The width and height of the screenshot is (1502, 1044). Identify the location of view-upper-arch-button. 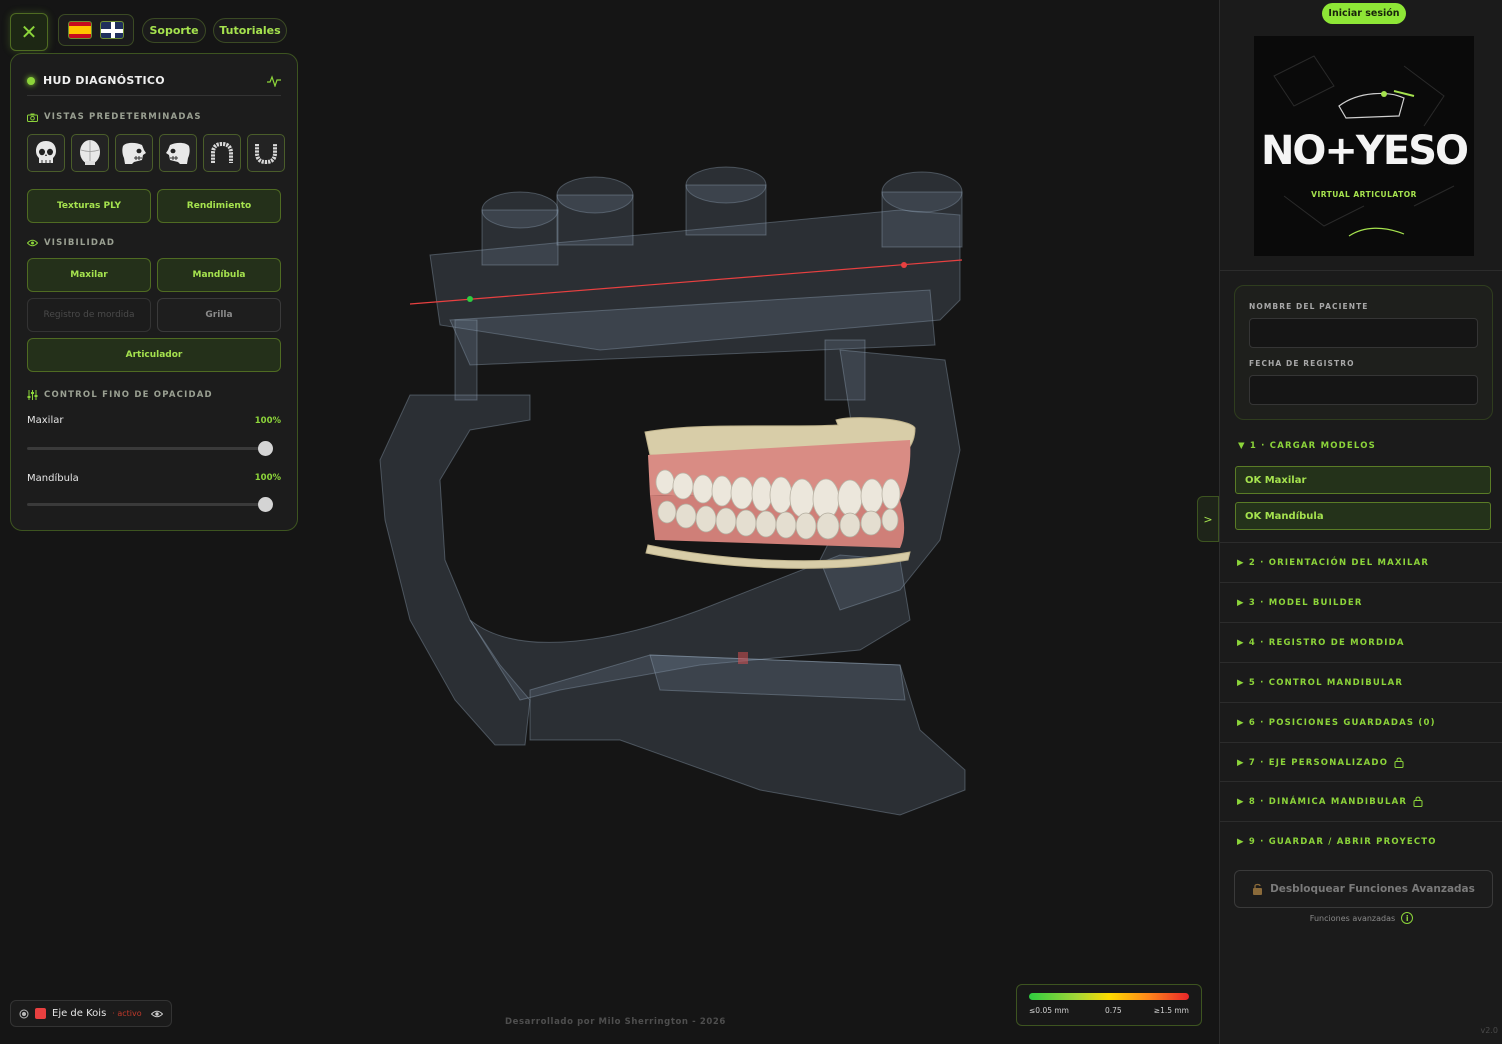
(222, 153).